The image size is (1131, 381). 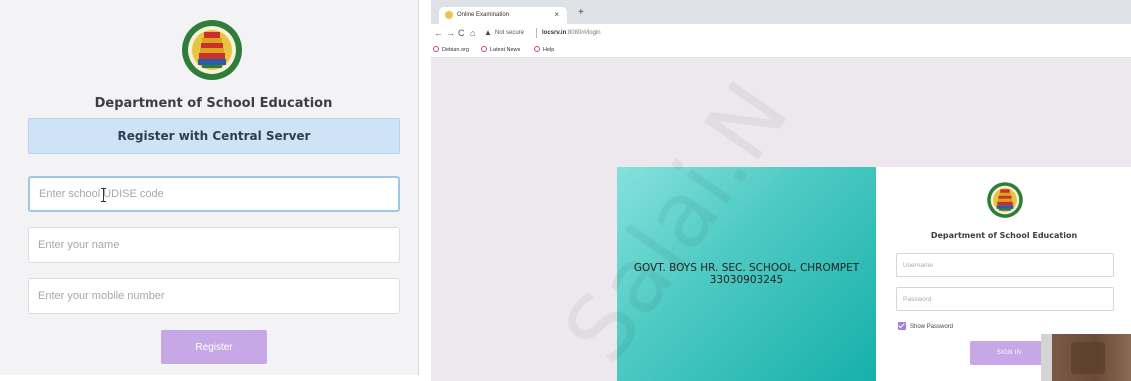 What do you see at coordinates (449, 15) in the screenshot?
I see `favicon-icon` at bounding box center [449, 15].